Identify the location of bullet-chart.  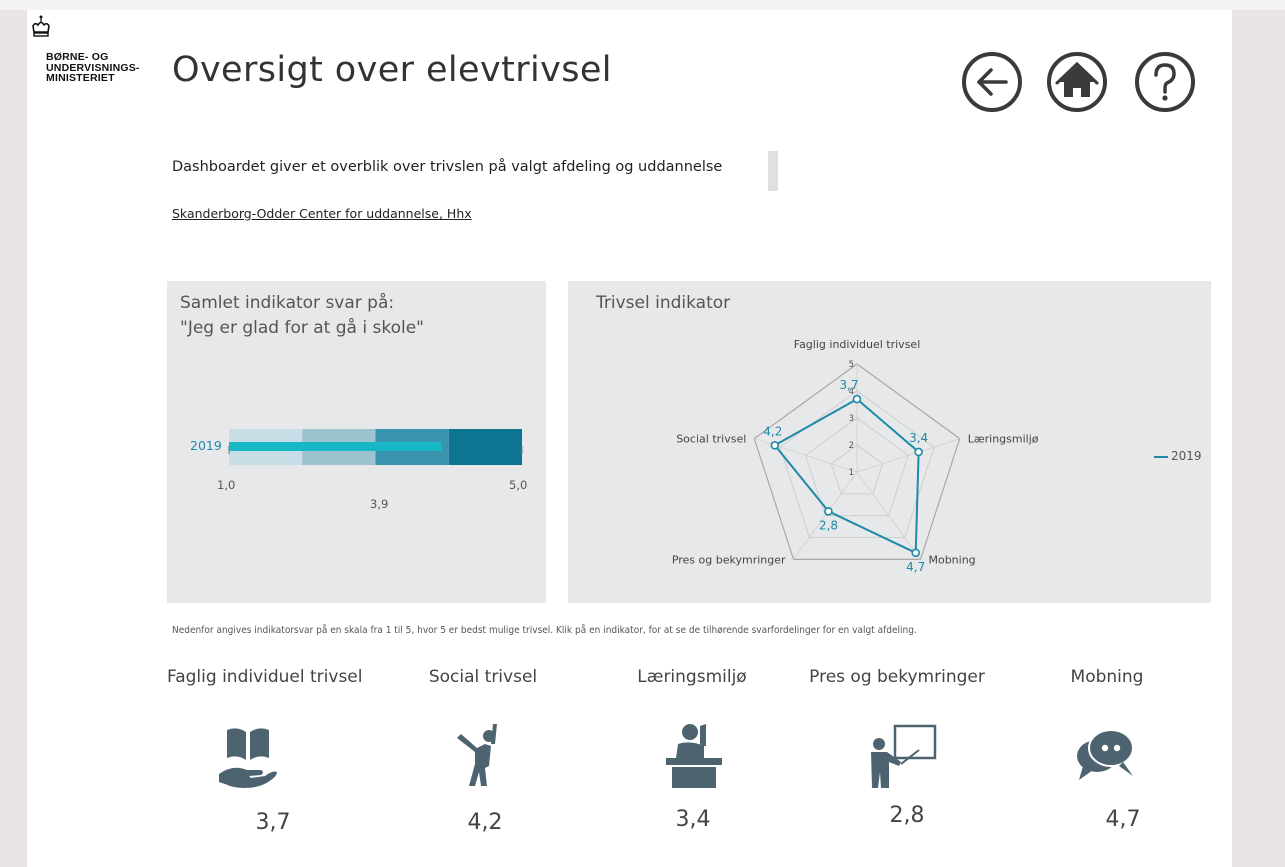
(356, 466).